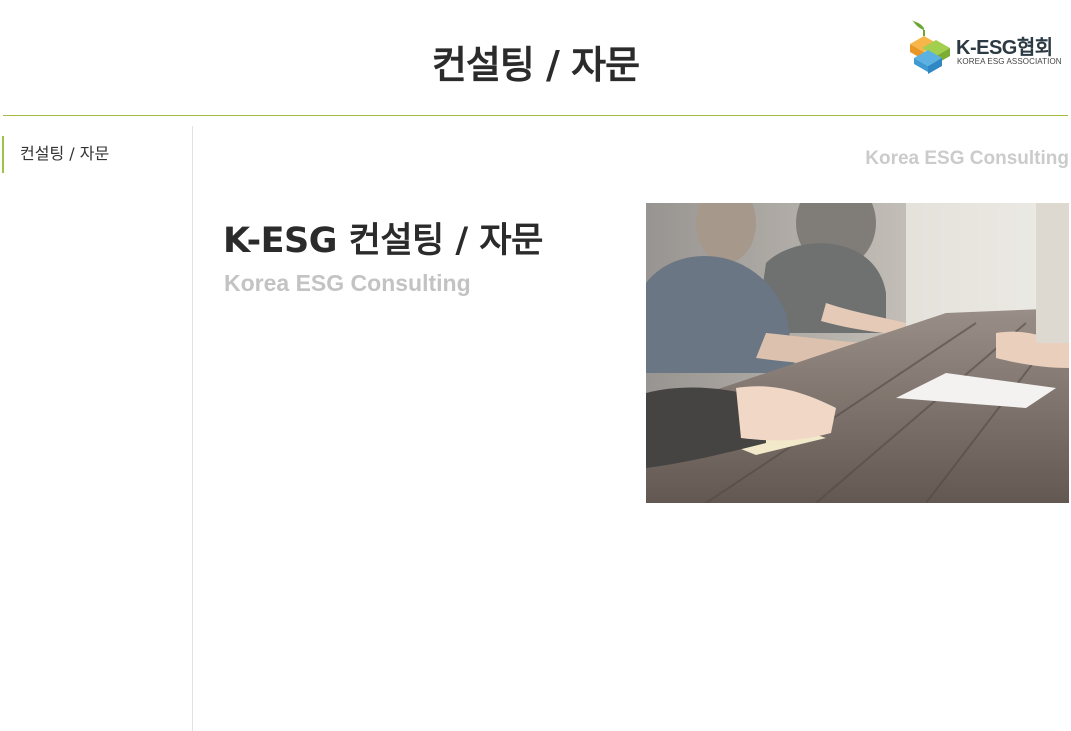 Image resolution: width=1071 pixels, height=731 pixels. What do you see at coordinates (65, 153) in the screenshot?
I see `sidebar-item-label: 컨설팅 / 자문` at bounding box center [65, 153].